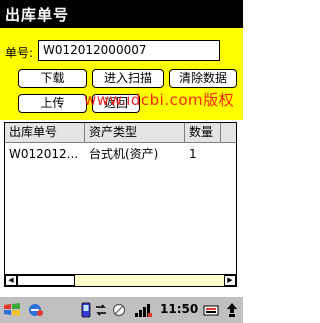 This screenshot has height=323, width=320. What do you see at coordinates (203, 133) in the screenshot?
I see `column-header-quantity: 数量` at bounding box center [203, 133].